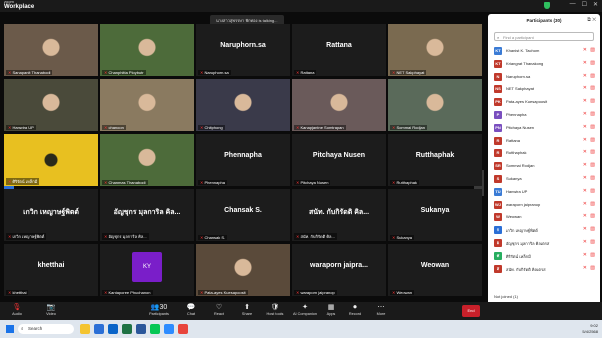  Describe the element at coordinates (275, 310) in the screenshot. I see `toolbar-host-tools-button: 🛡 Host tools` at that location.